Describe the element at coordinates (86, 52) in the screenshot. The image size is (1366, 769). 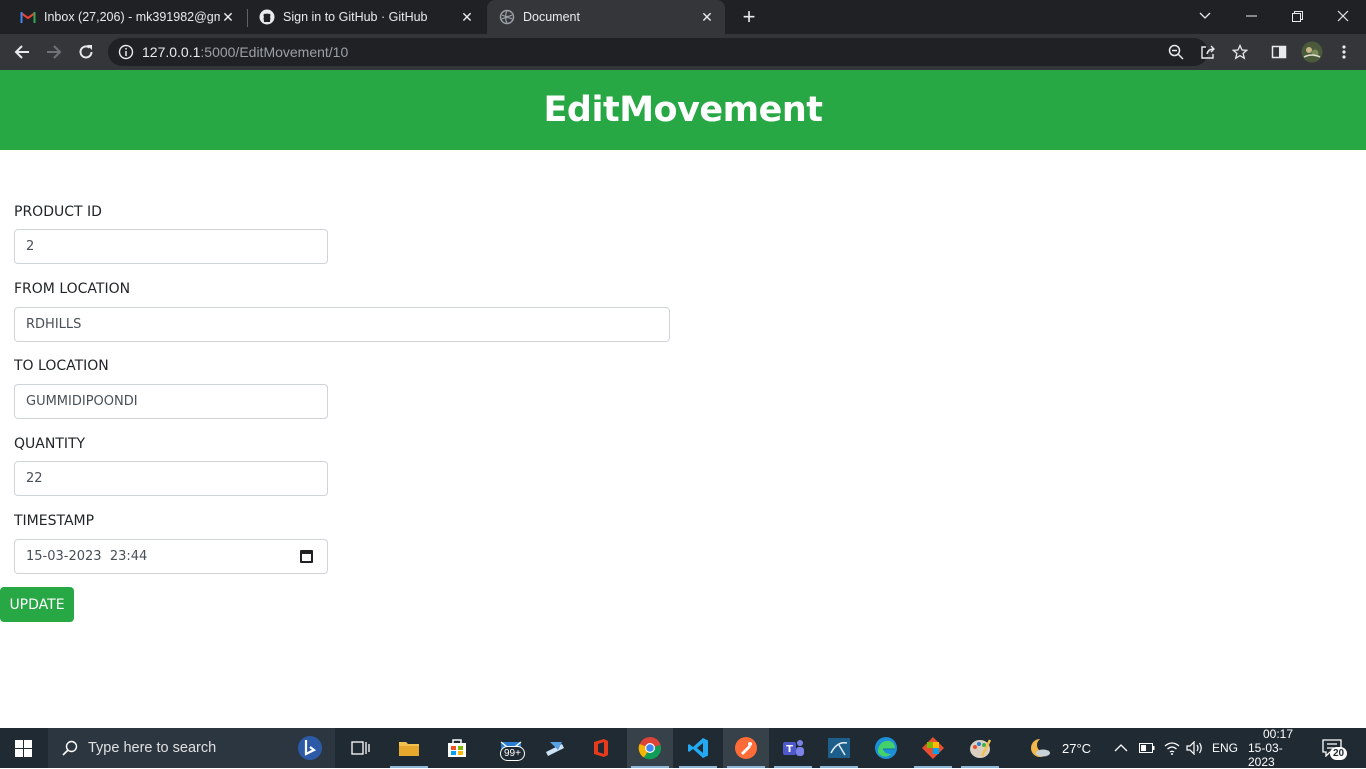
I see `reload-icon` at that location.